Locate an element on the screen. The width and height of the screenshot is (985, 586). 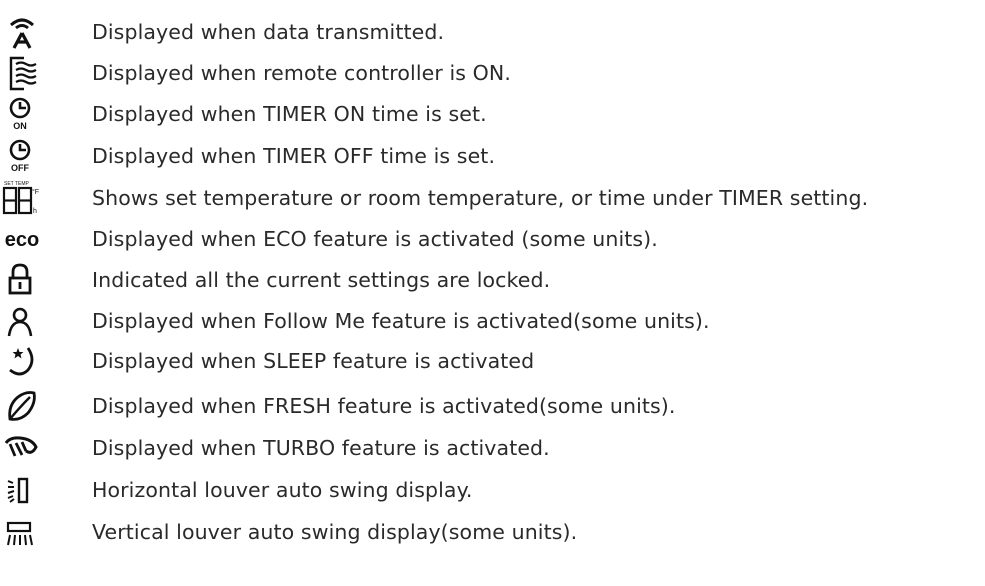
temp-icon-label: SET TEMP is located at coordinates (16, 184).